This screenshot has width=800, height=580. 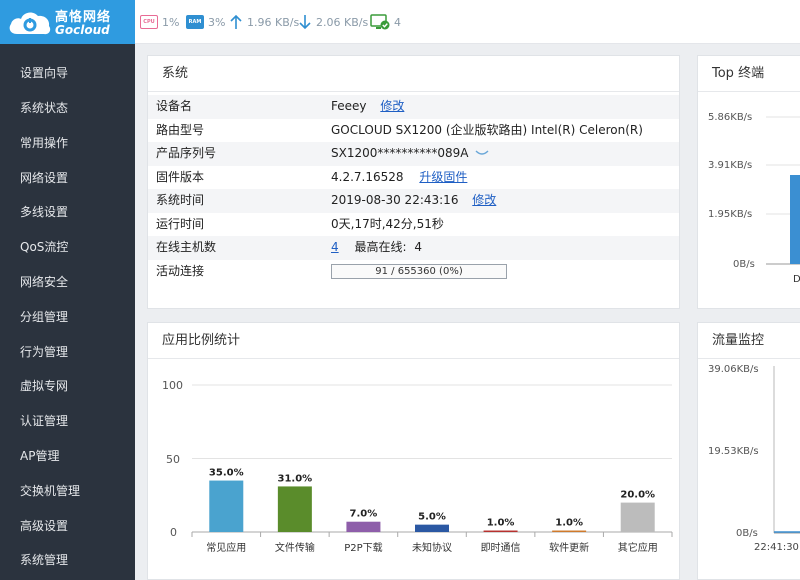 I want to click on flow-monitor-title: 流量监控, so click(x=749, y=341).